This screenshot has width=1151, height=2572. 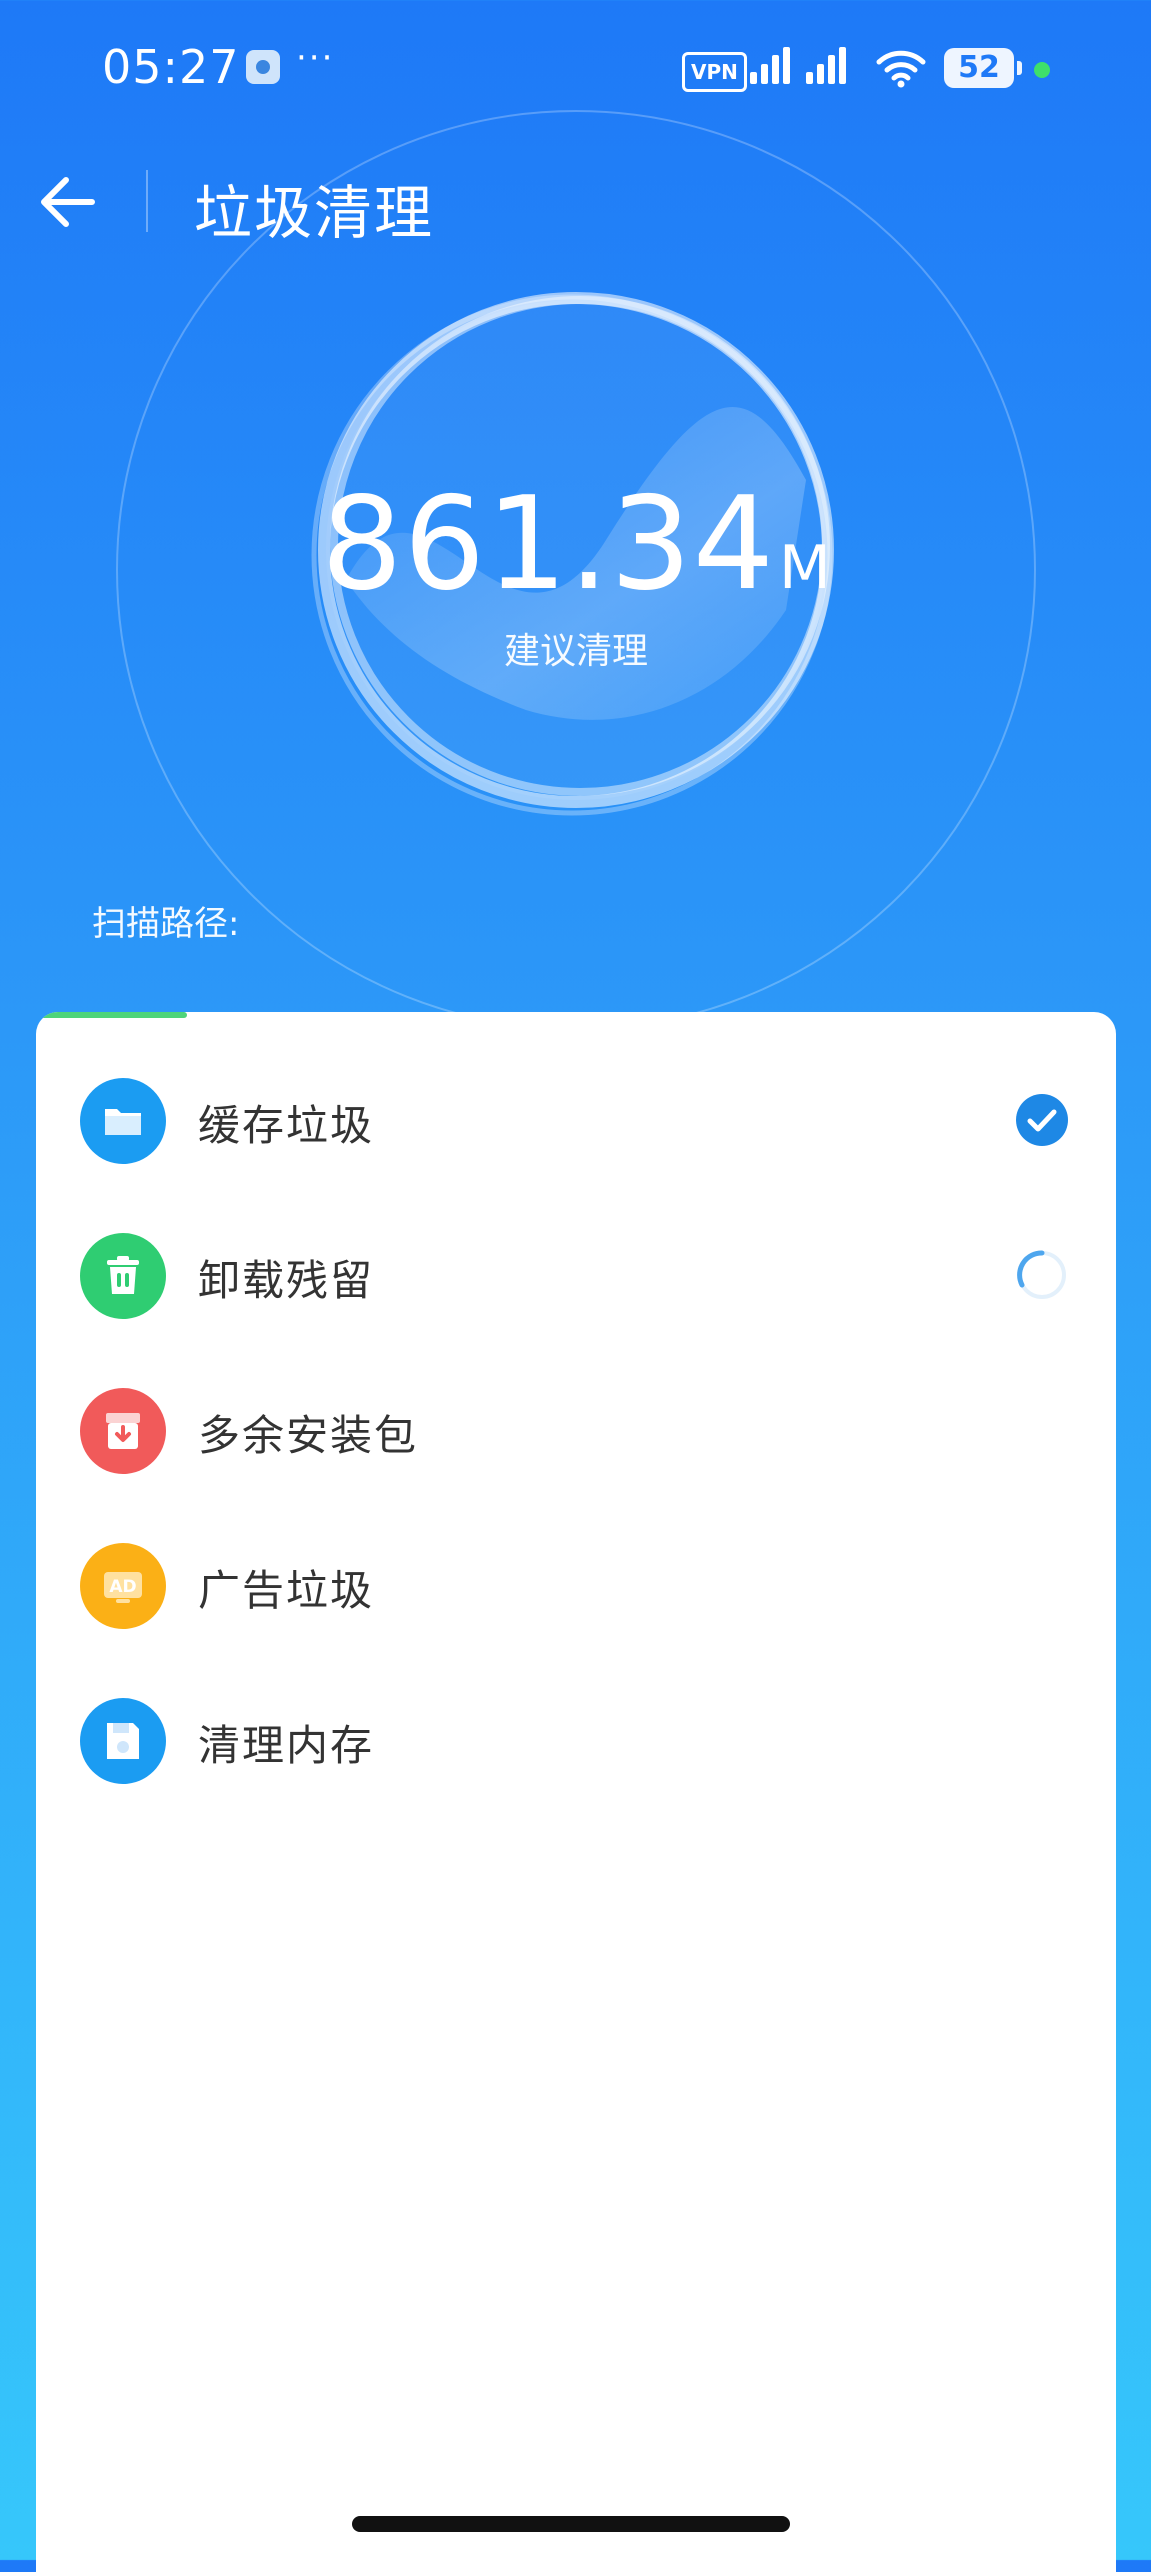 What do you see at coordinates (1042, 70) in the screenshot?
I see `privacy-indicator-dot` at bounding box center [1042, 70].